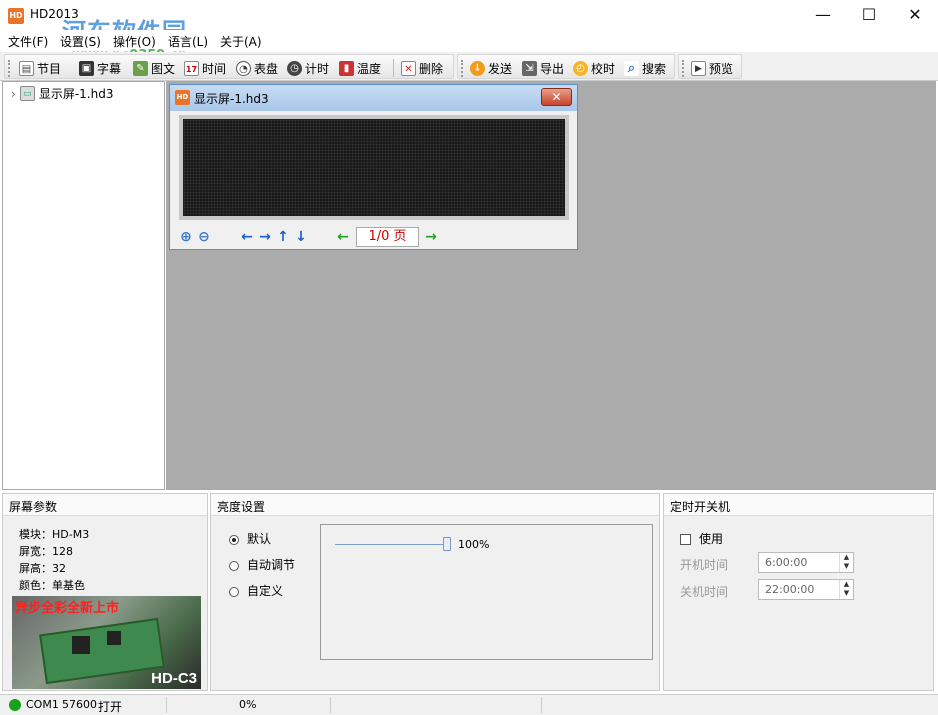 The height and width of the screenshot is (715, 938). What do you see at coordinates (49, 68) in the screenshot?
I see `program-label: 节目` at bounding box center [49, 68].